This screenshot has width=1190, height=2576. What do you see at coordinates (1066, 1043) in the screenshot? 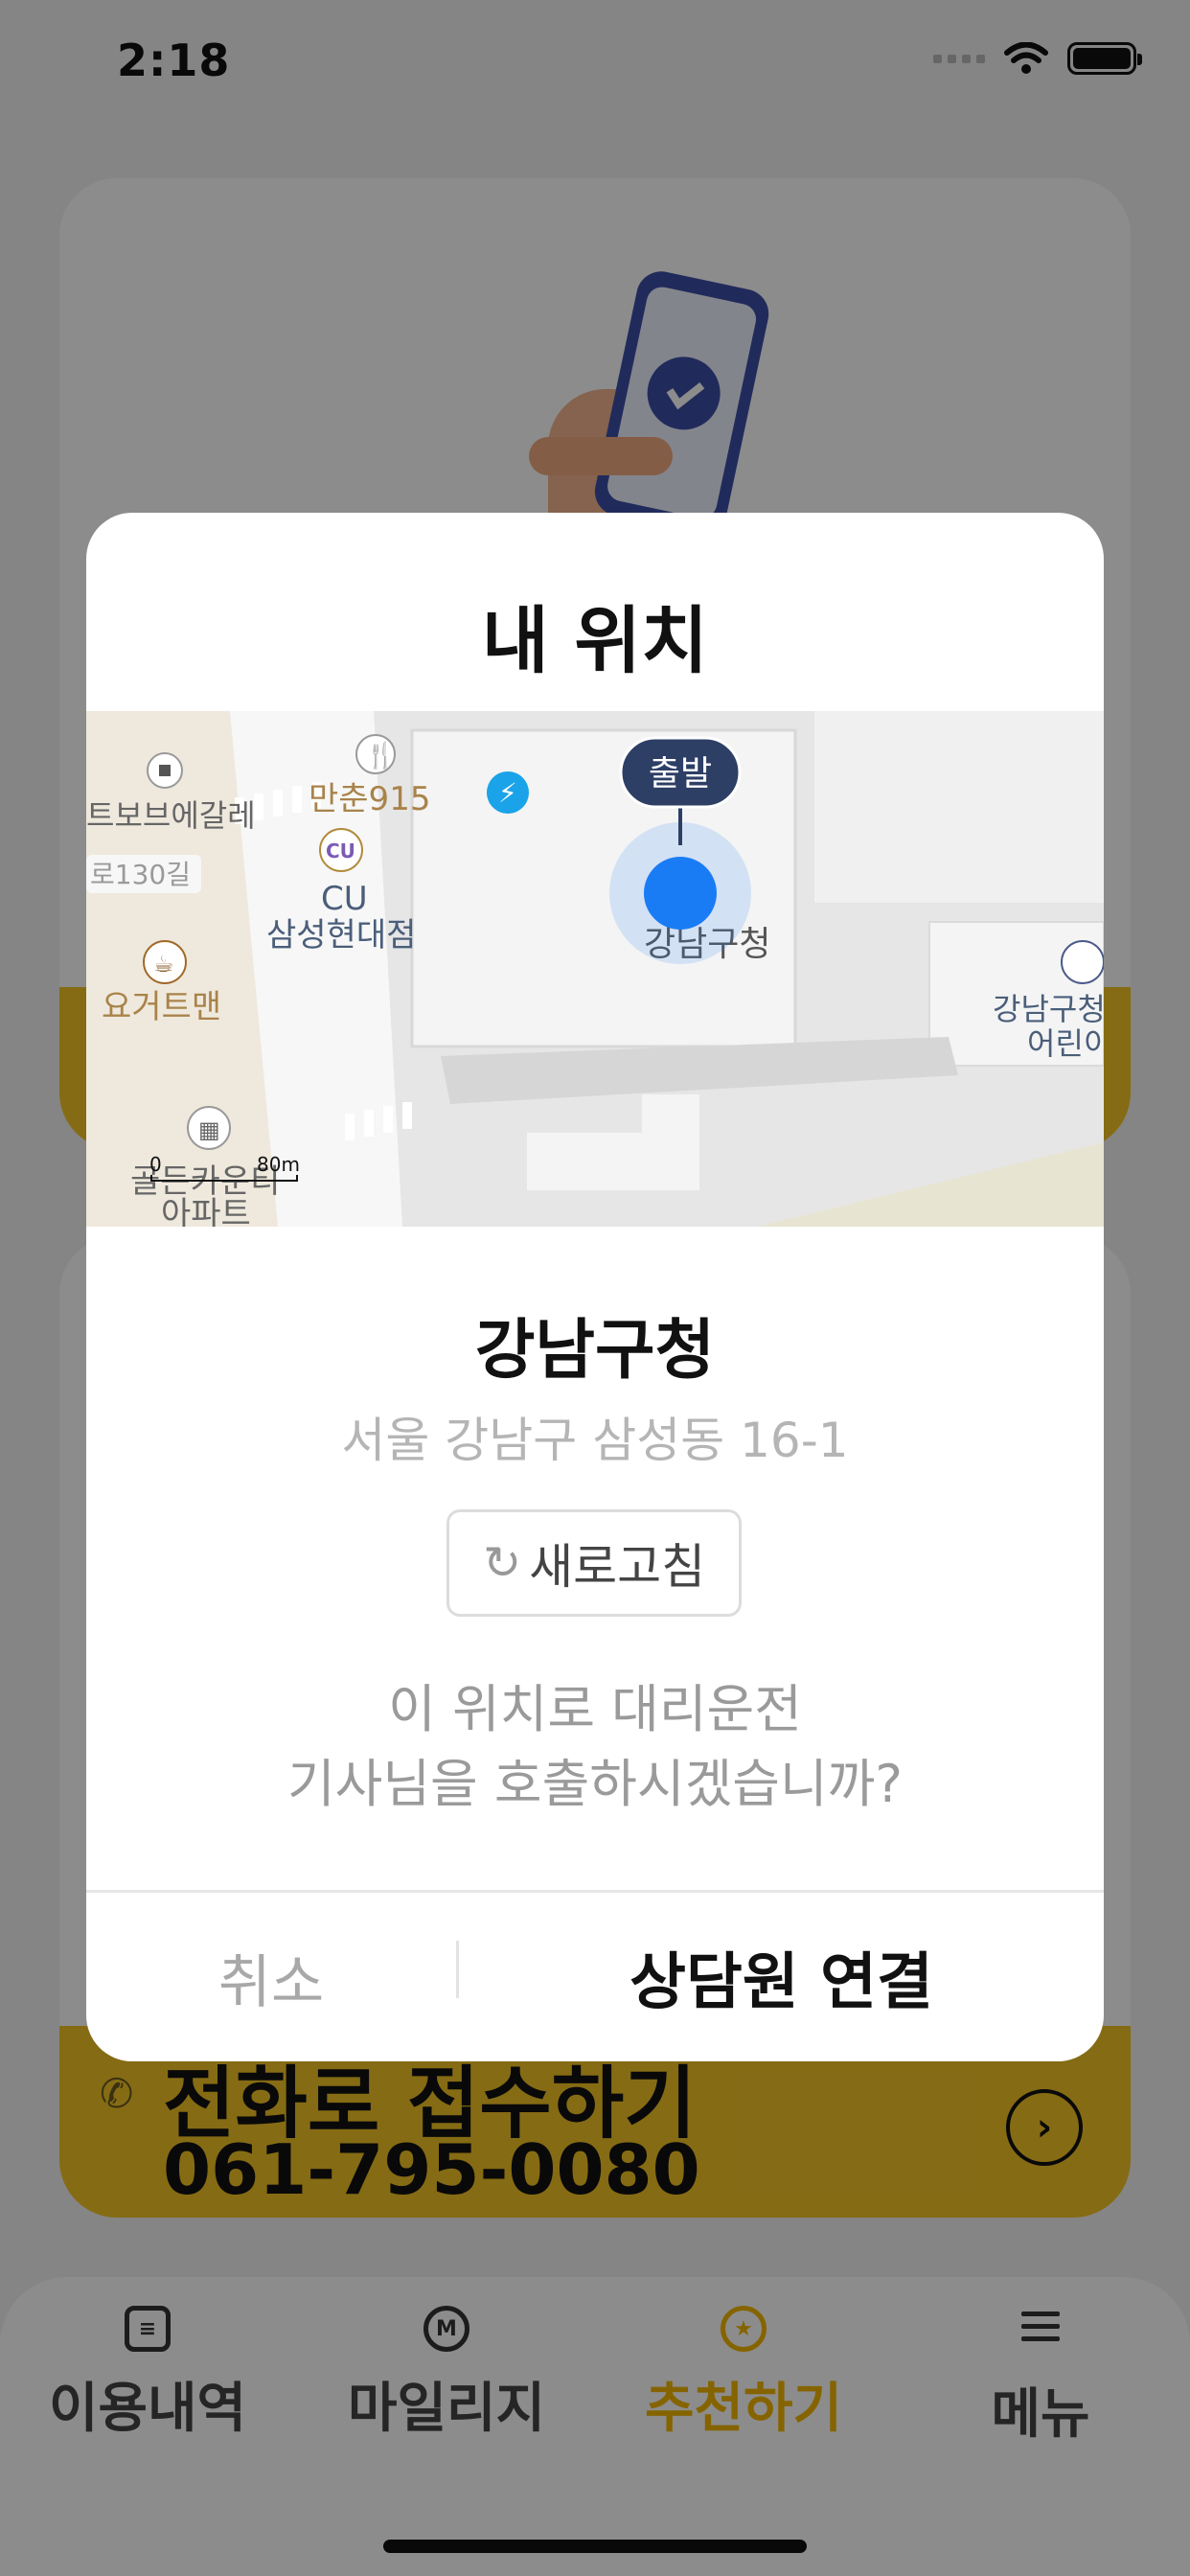
I see `map-poi-label: 어린이` at bounding box center [1066, 1043].